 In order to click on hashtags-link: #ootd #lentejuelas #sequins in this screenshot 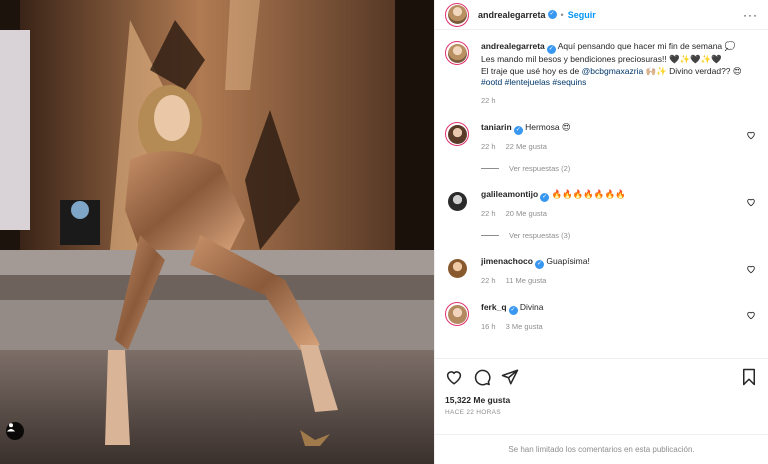, I will do `click(533, 82)`.